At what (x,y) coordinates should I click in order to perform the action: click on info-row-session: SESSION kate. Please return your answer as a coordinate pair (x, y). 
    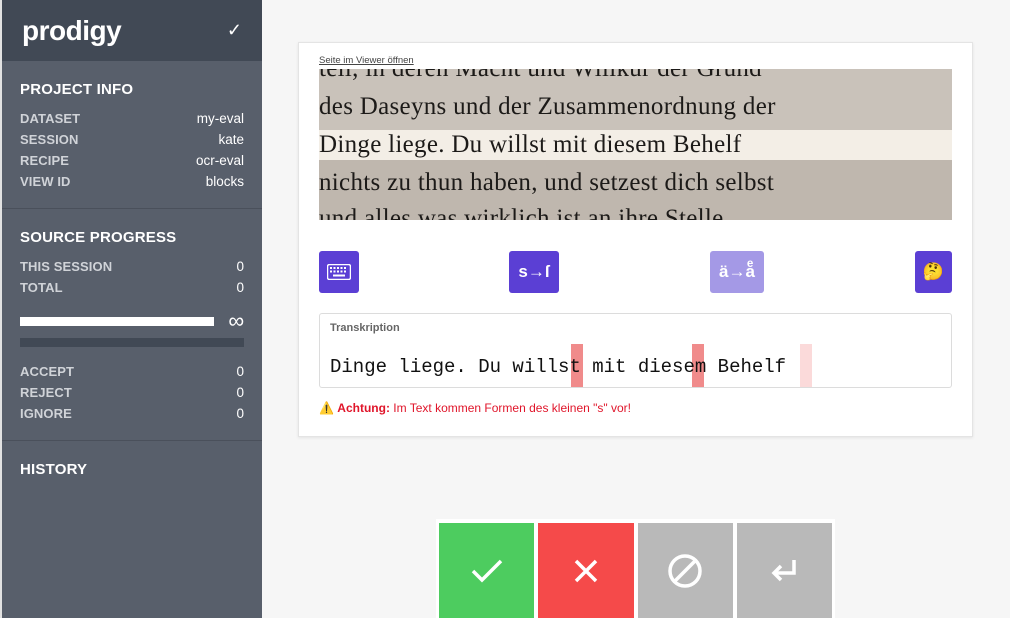
    Looking at the image, I should click on (132, 139).